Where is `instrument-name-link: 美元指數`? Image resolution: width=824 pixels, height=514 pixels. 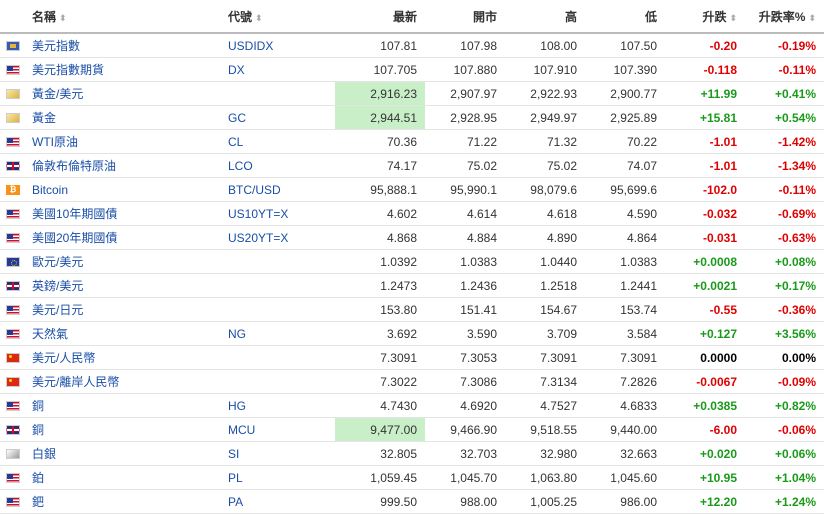
instrument-name-link: 美元指數 is located at coordinates (56, 46).